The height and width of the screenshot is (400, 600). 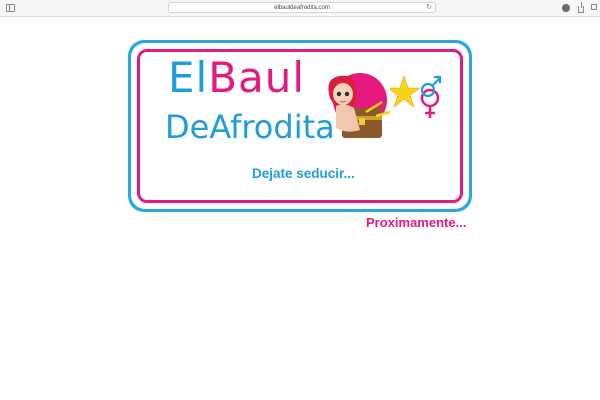 I want to click on tabs-icon, so click(x=594, y=7).